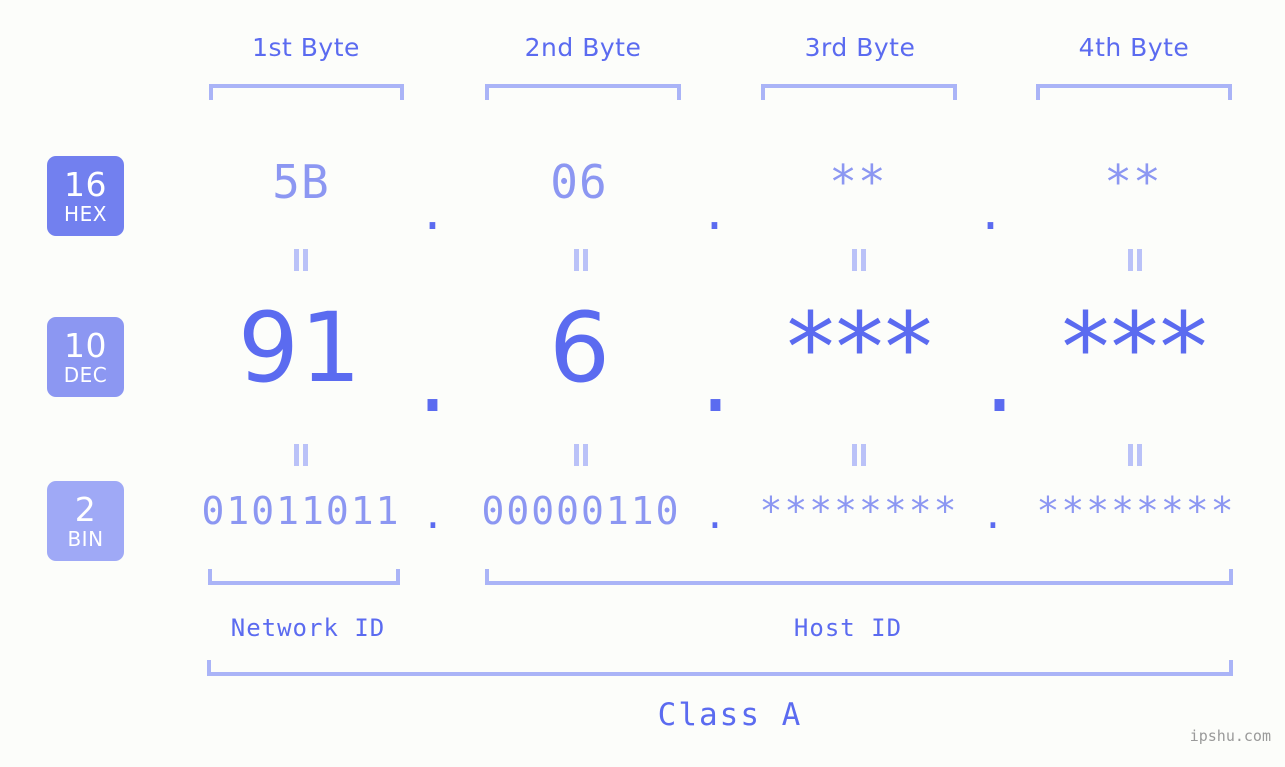 This screenshot has width=1285, height=767. I want to click on base-badge-bin: 2 BIN, so click(85, 521).